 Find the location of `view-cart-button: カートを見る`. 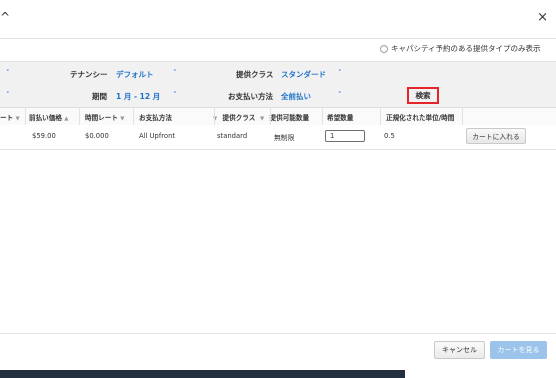

view-cart-button: カートを見る is located at coordinates (518, 350).